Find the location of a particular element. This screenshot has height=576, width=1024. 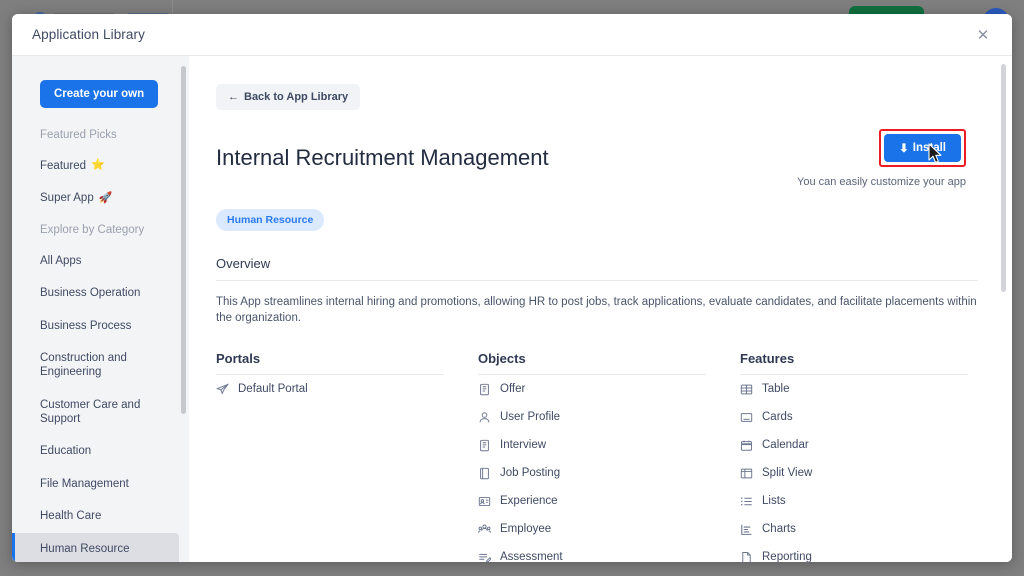

install-highlight-box: ⬇ Install is located at coordinates (922, 148).